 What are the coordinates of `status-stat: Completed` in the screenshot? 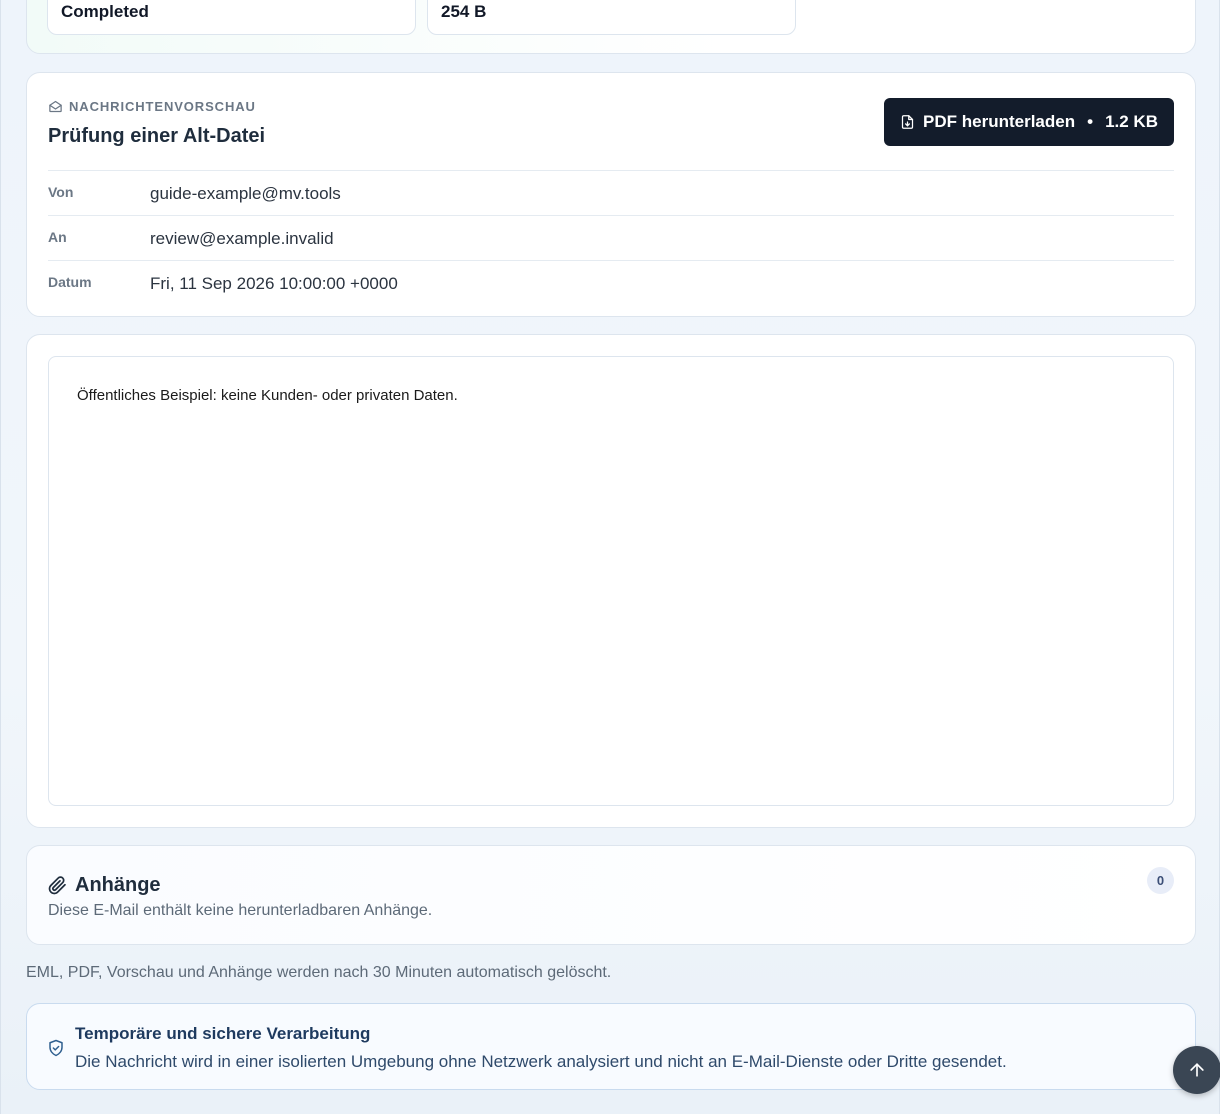 It's located at (231, 17).